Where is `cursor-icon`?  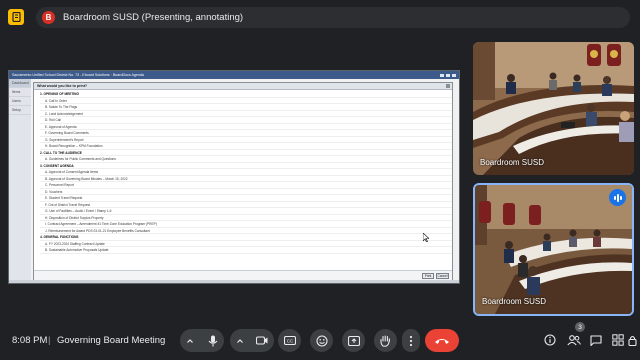
cursor-icon is located at coordinates (426, 238).